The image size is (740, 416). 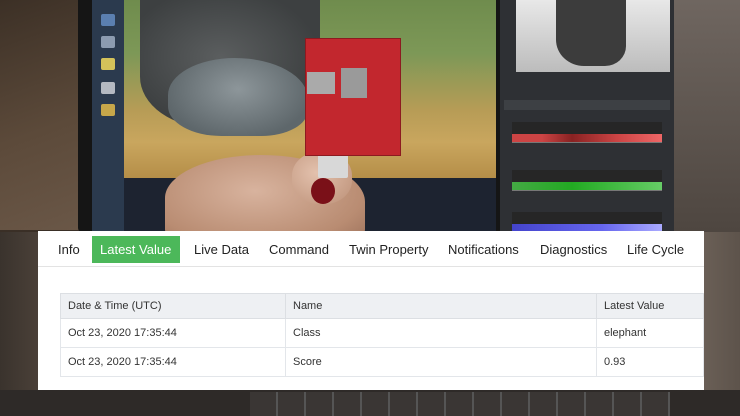 I want to click on tab-latest-value: Latest Value, so click(x=136, y=249).